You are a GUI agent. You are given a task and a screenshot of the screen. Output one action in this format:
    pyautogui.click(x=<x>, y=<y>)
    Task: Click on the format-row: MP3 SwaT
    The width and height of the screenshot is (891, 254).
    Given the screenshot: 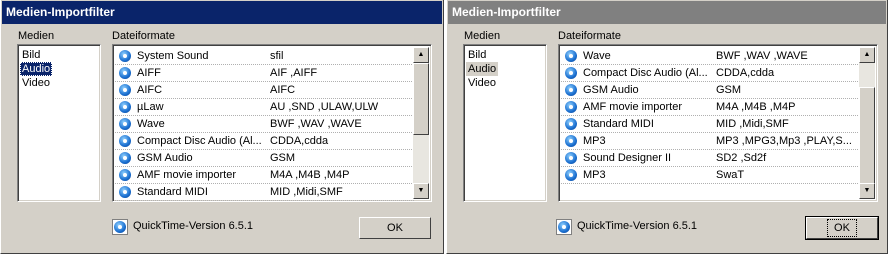 What is the action you would take?
    pyautogui.click(x=710, y=175)
    